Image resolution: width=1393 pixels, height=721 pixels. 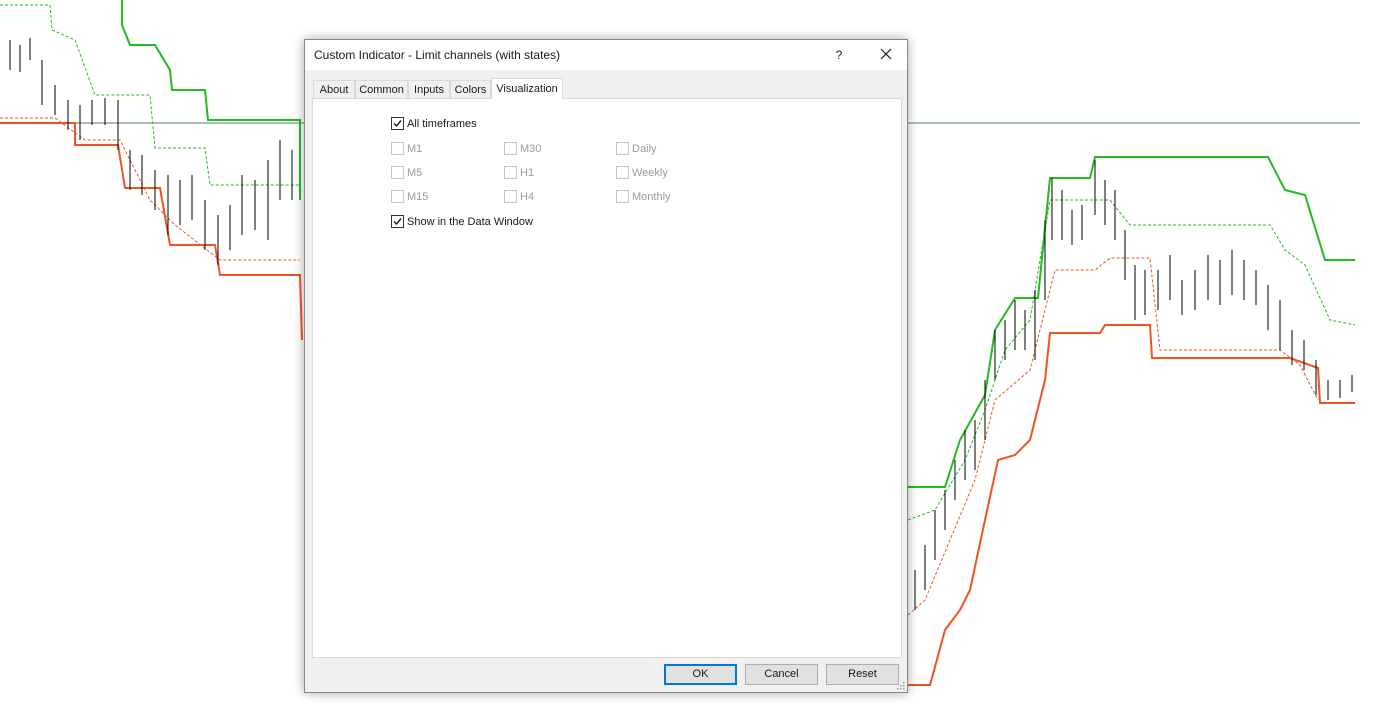 I want to click on timeframe-label: H4, so click(x=527, y=197).